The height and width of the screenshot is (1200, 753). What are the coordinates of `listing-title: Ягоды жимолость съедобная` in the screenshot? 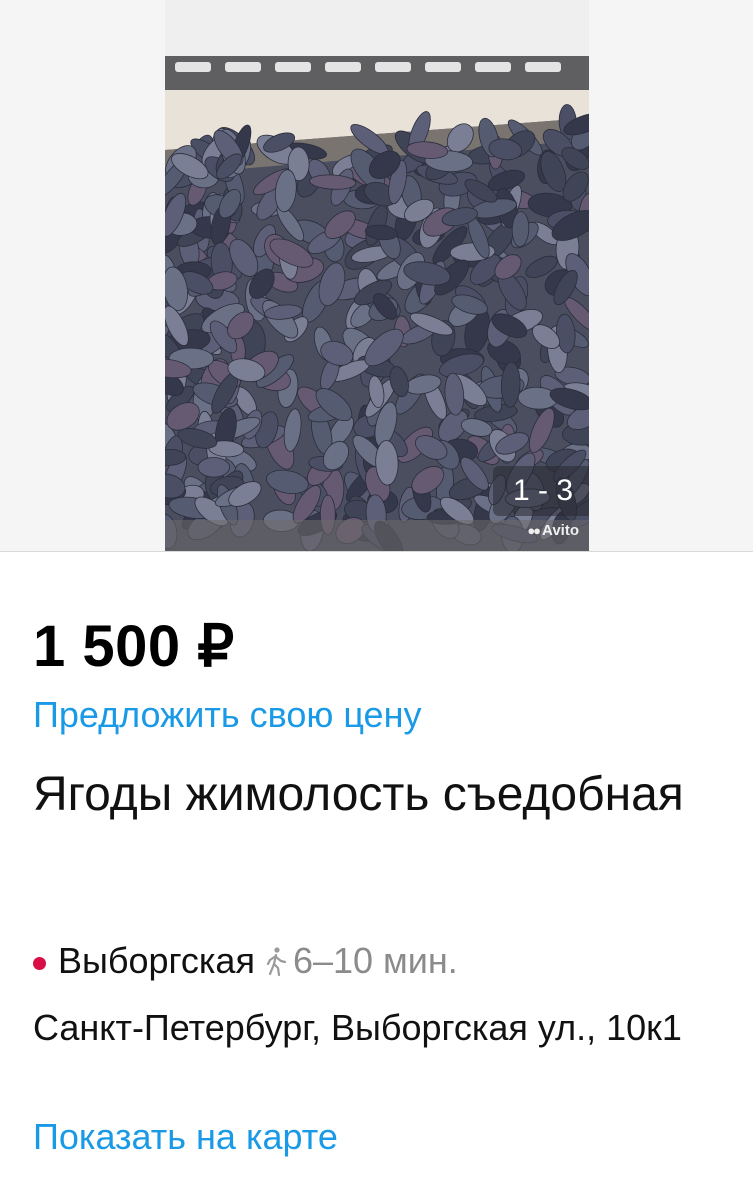 It's located at (358, 794).